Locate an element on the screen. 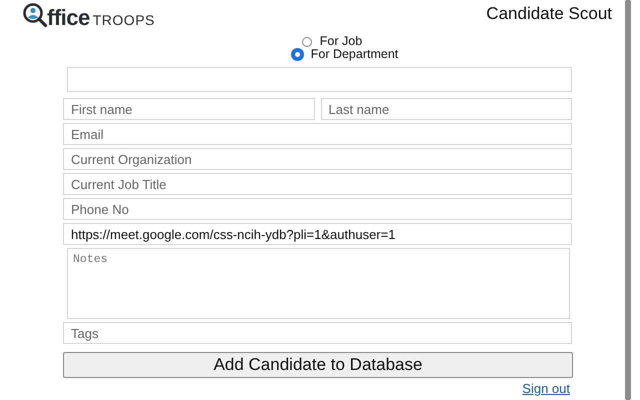 This screenshot has height=400, width=640. input-field: Last name is located at coordinates (446, 109).